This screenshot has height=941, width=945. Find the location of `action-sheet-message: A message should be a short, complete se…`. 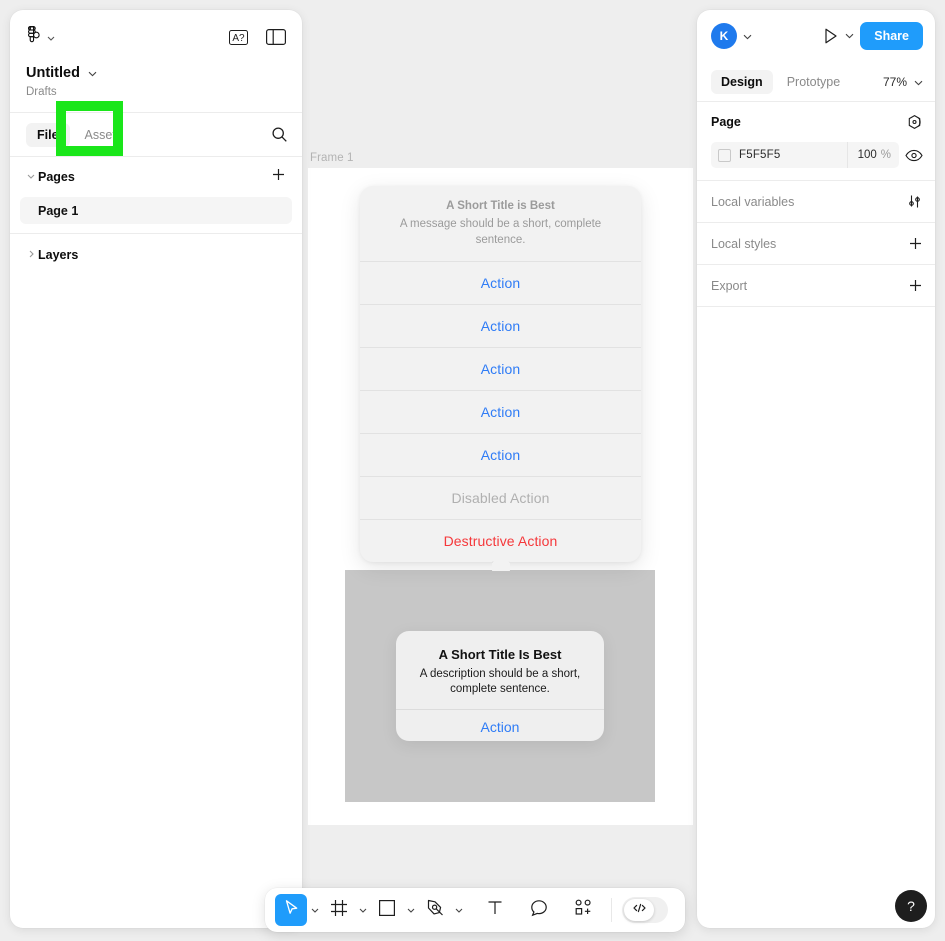

action-sheet-message: A message should be a short, complete se… is located at coordinates (500, 232).